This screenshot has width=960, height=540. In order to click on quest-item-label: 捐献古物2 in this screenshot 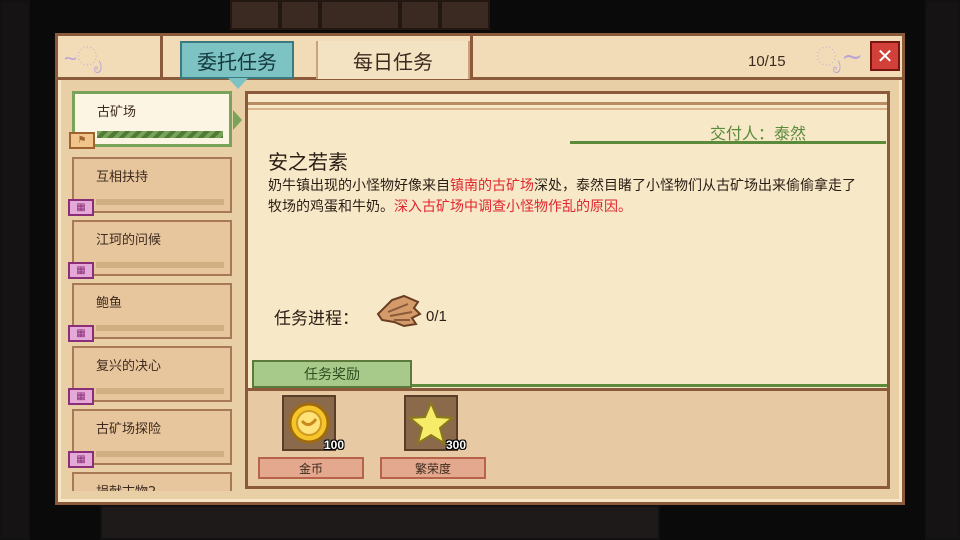, I will do `click(126, 486)`.